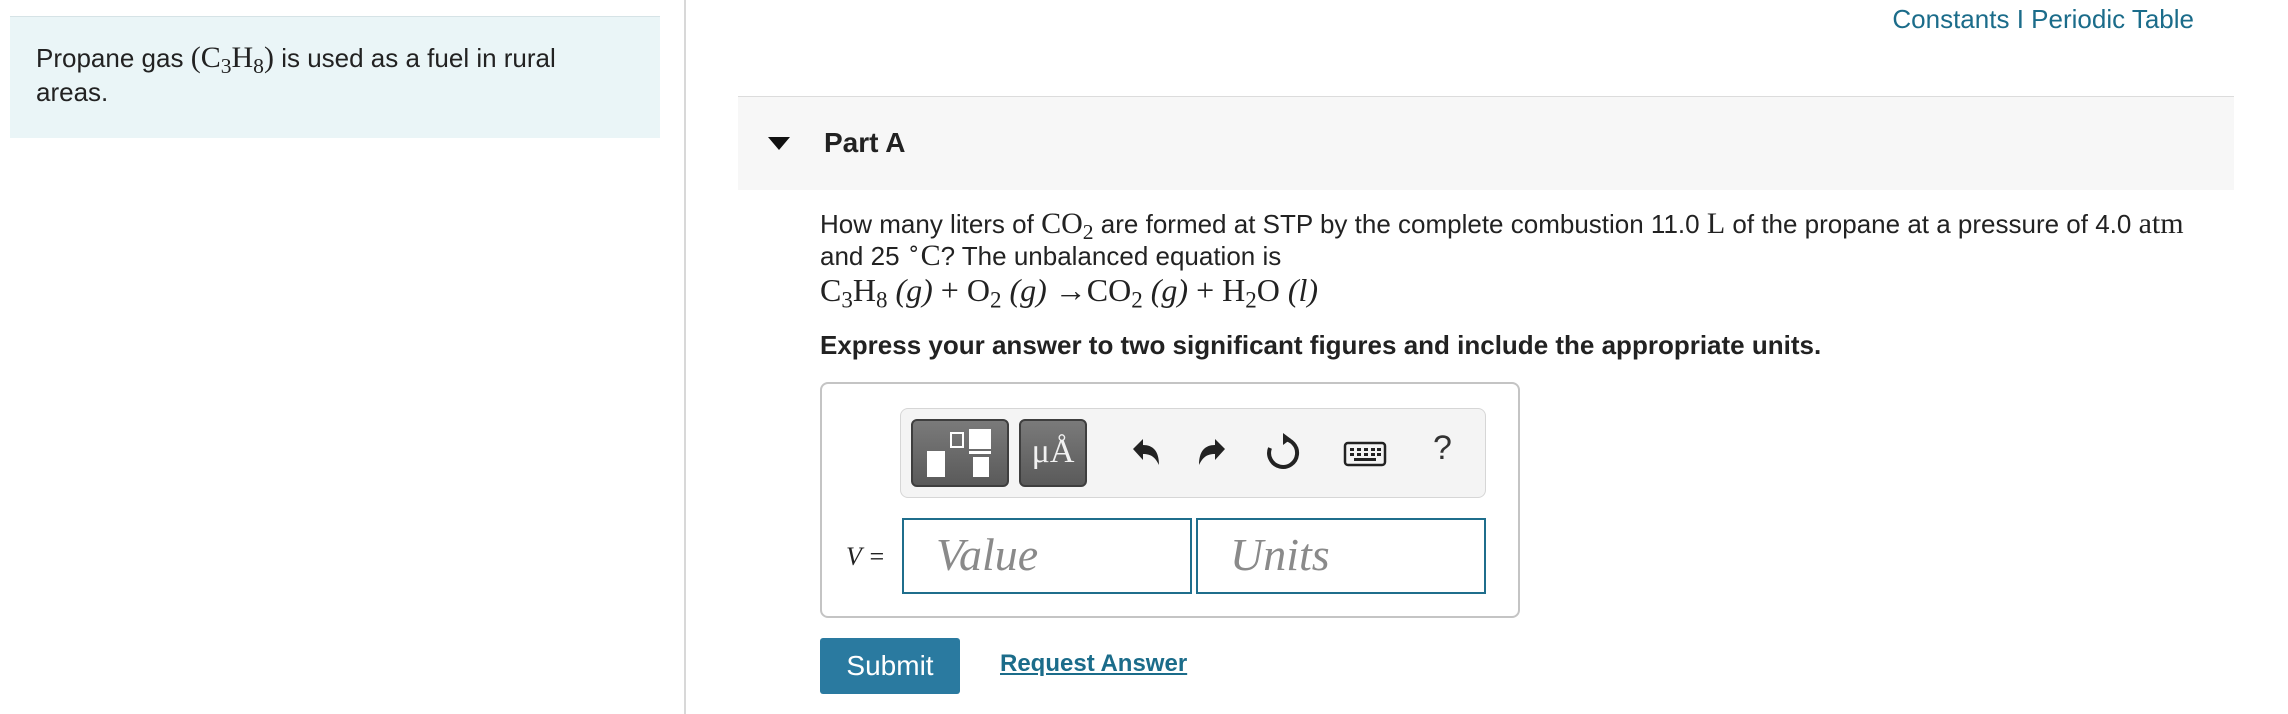 This screenshot has height=714, width=2288. I want to click on link-separator: I, so click(2020, 19).